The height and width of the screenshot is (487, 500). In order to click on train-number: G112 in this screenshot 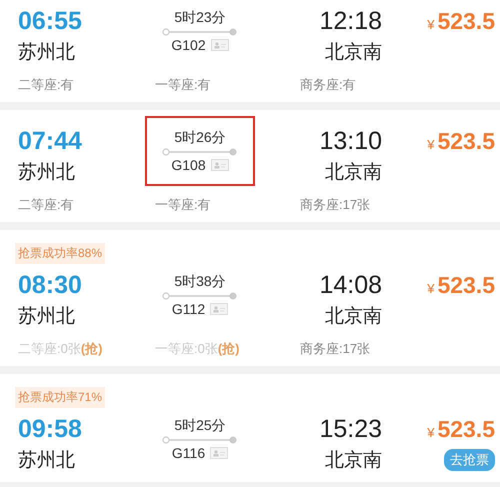, I will do `click(189, 309)`.